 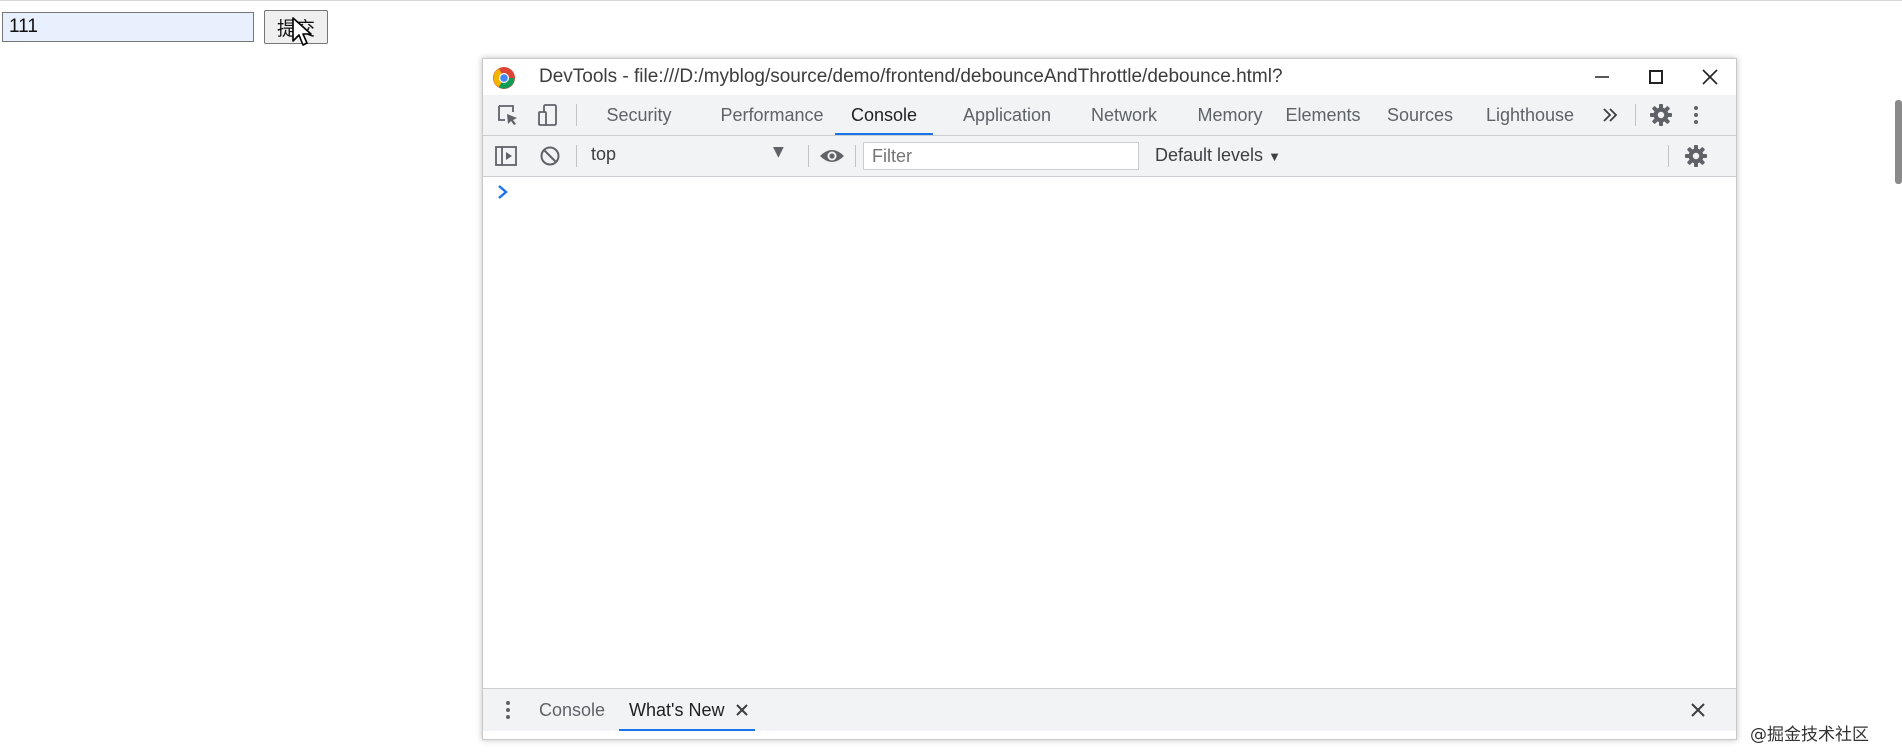 I want to click on console-settings-button, so click(x=1696, y=156).